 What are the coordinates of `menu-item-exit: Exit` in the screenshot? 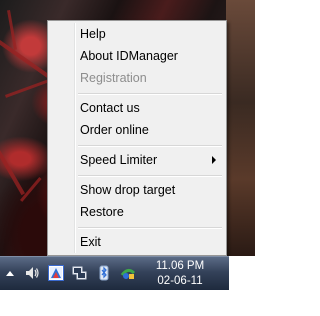 It's located at (137, 242).